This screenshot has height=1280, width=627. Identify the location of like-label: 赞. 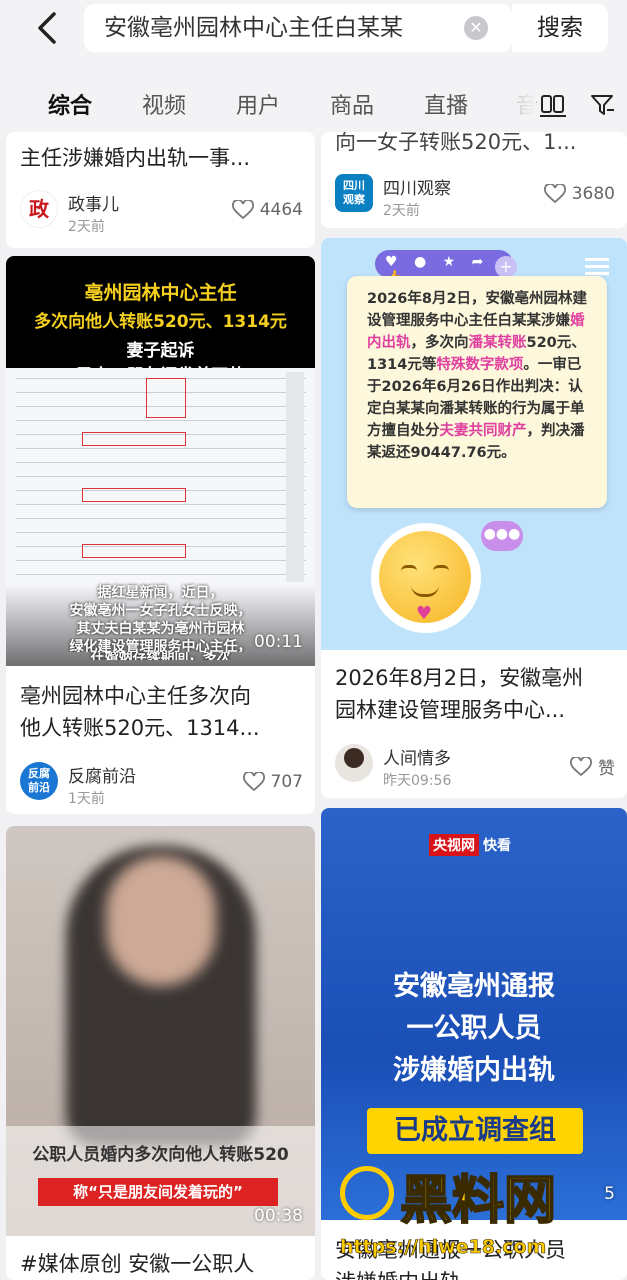
(606, 769).